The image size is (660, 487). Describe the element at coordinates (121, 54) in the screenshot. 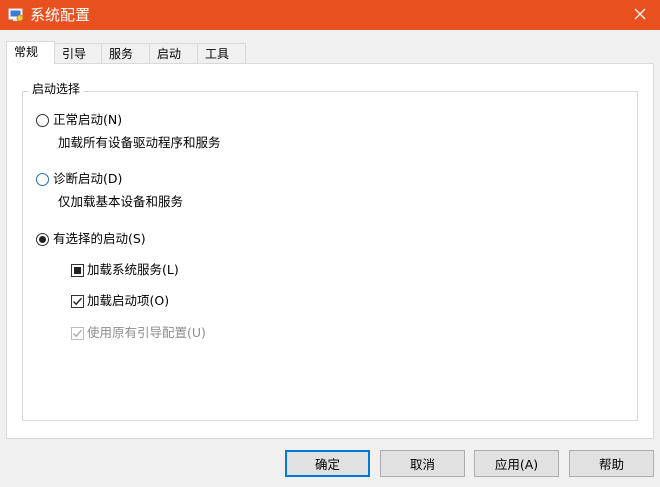

I see `tab-label: 服务` at that location.